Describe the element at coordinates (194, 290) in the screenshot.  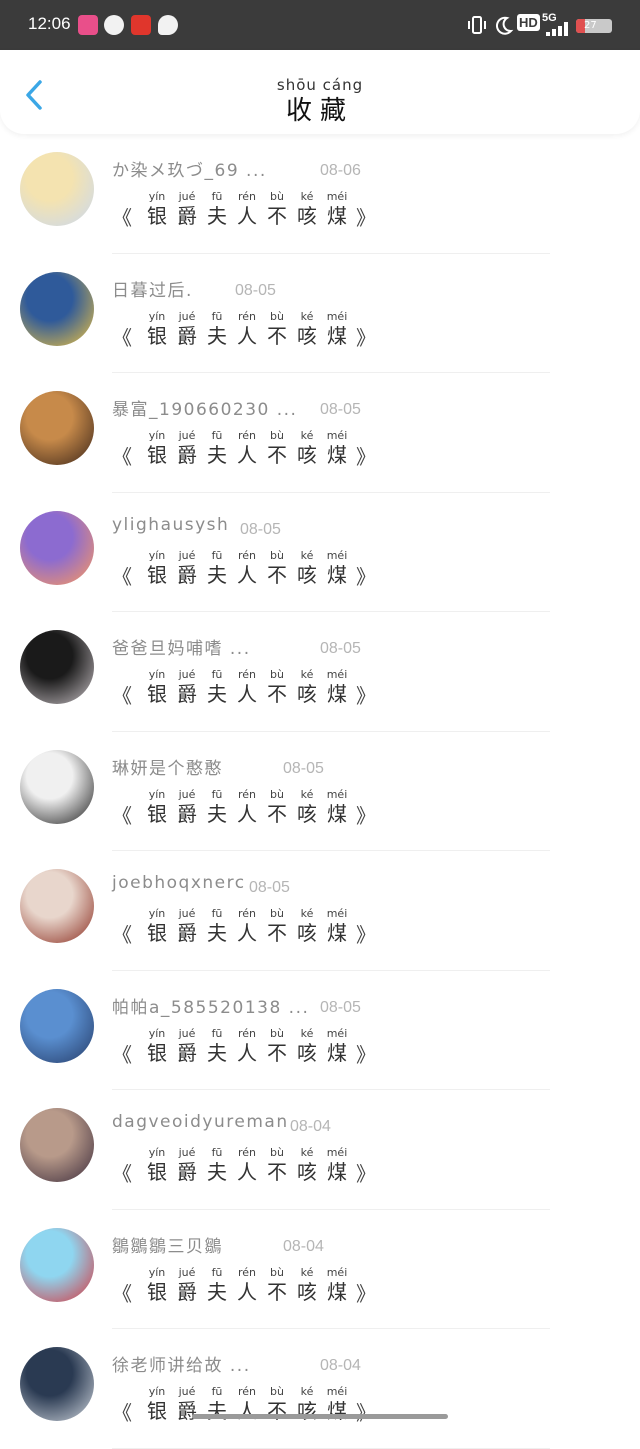
I see `user-line: 日暮过后. 08-05` at that location.